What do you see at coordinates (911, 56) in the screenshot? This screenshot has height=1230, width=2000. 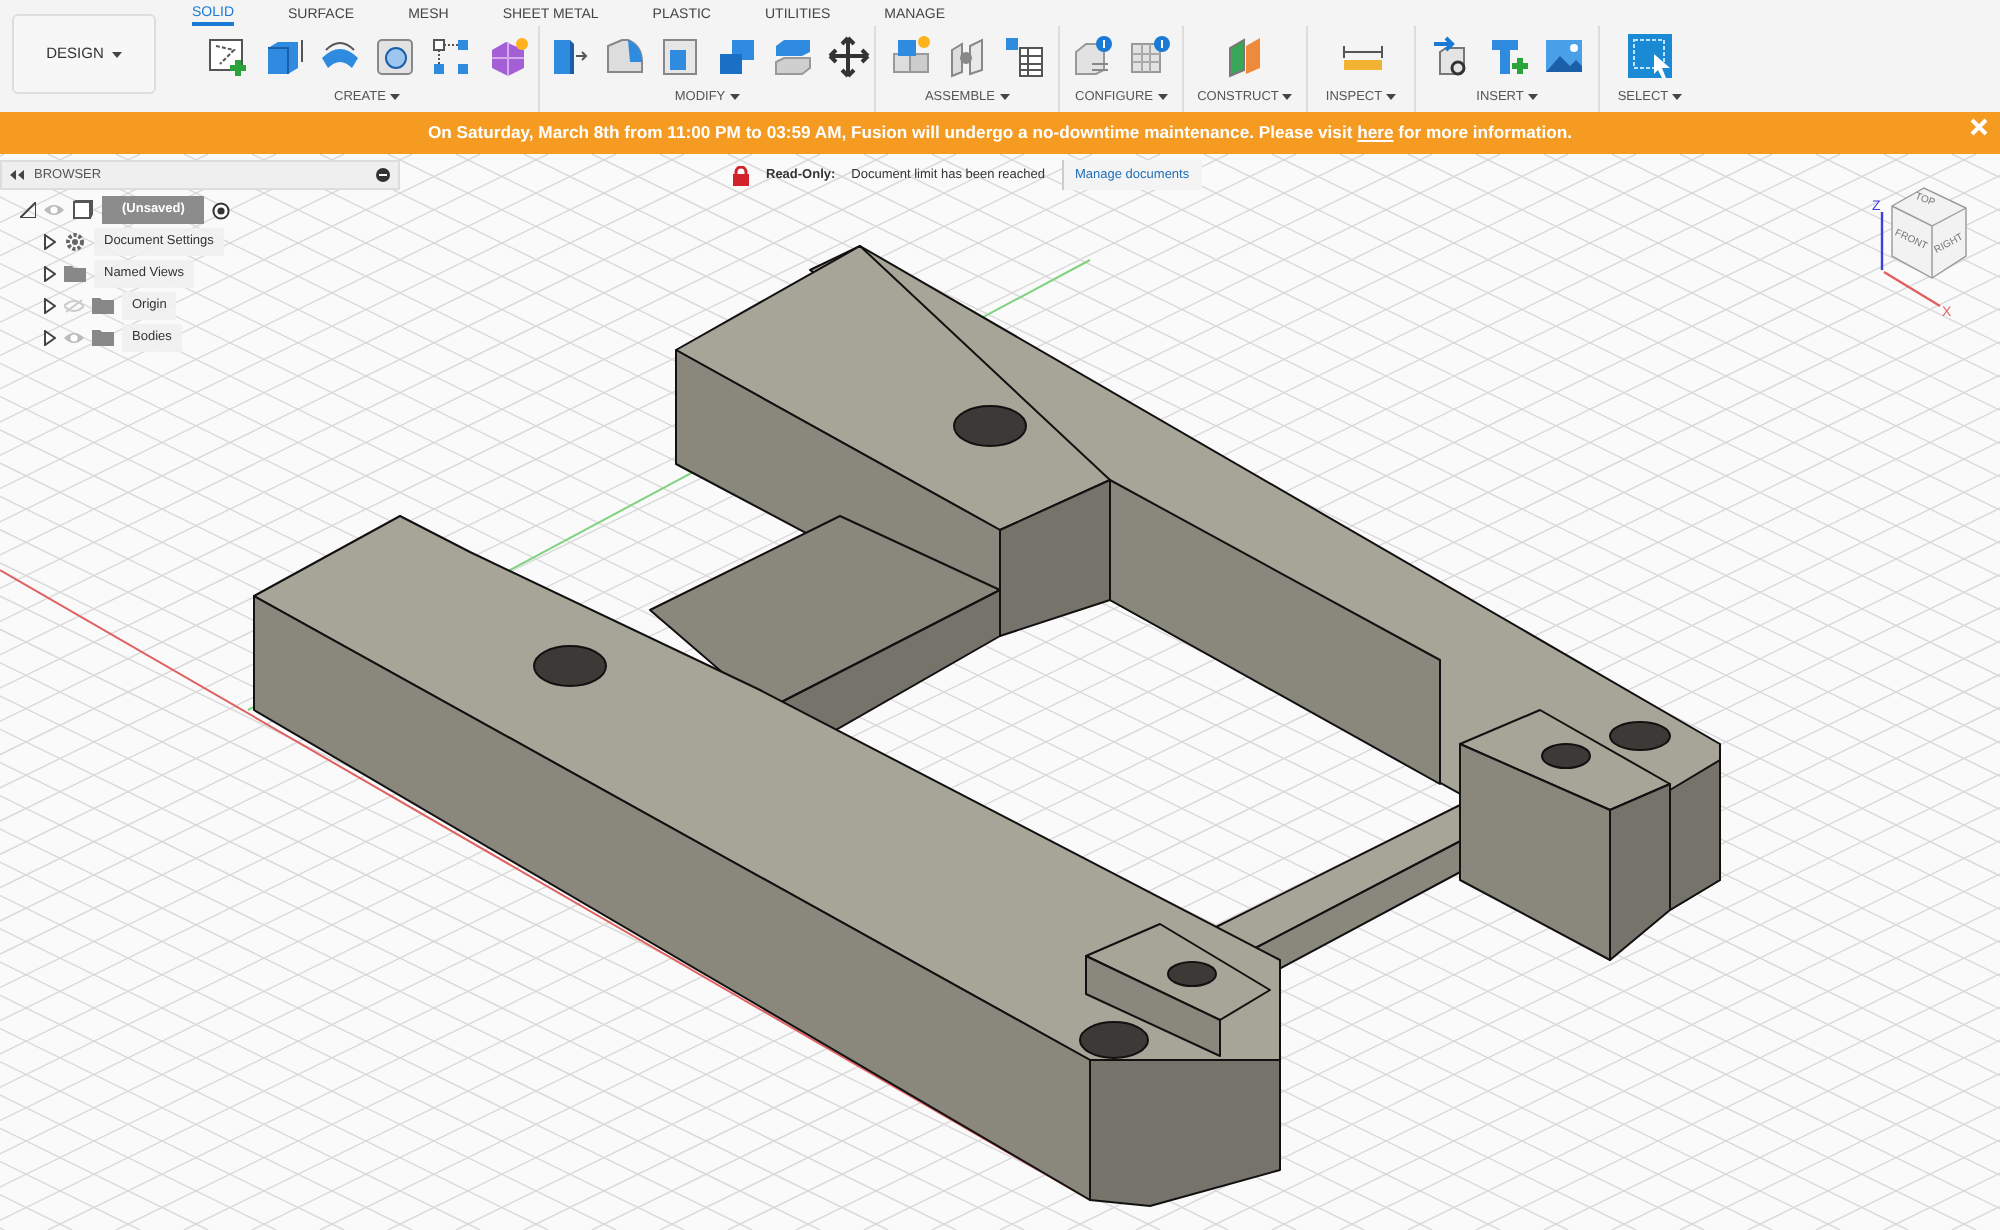 I see `new-component-icon` at bounding box center [911, 56].